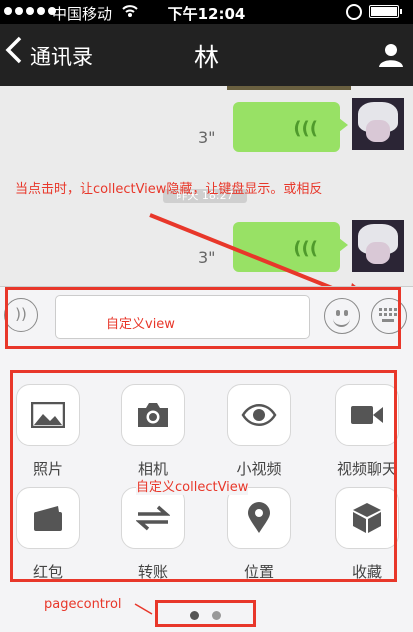  What do you see at coordinates (140, 324) in the screenshot?
I see `annotation-custom-view: 自定义view` at bounding box center [140, 324].